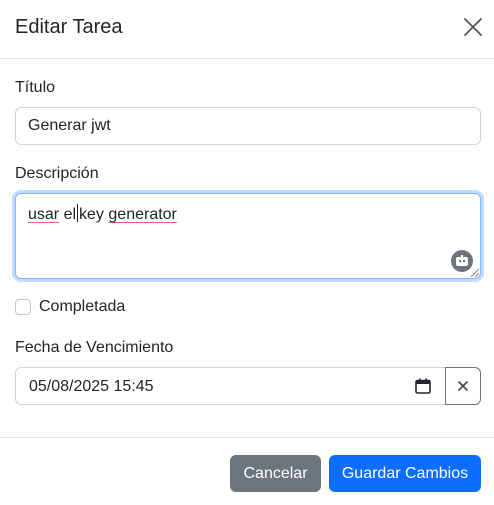 This screenshot has height=505, width=494. What do you see at coordinates (23, 307) in the screenshot?
I see `completed-checkbox` at bounding box center [23, 307].